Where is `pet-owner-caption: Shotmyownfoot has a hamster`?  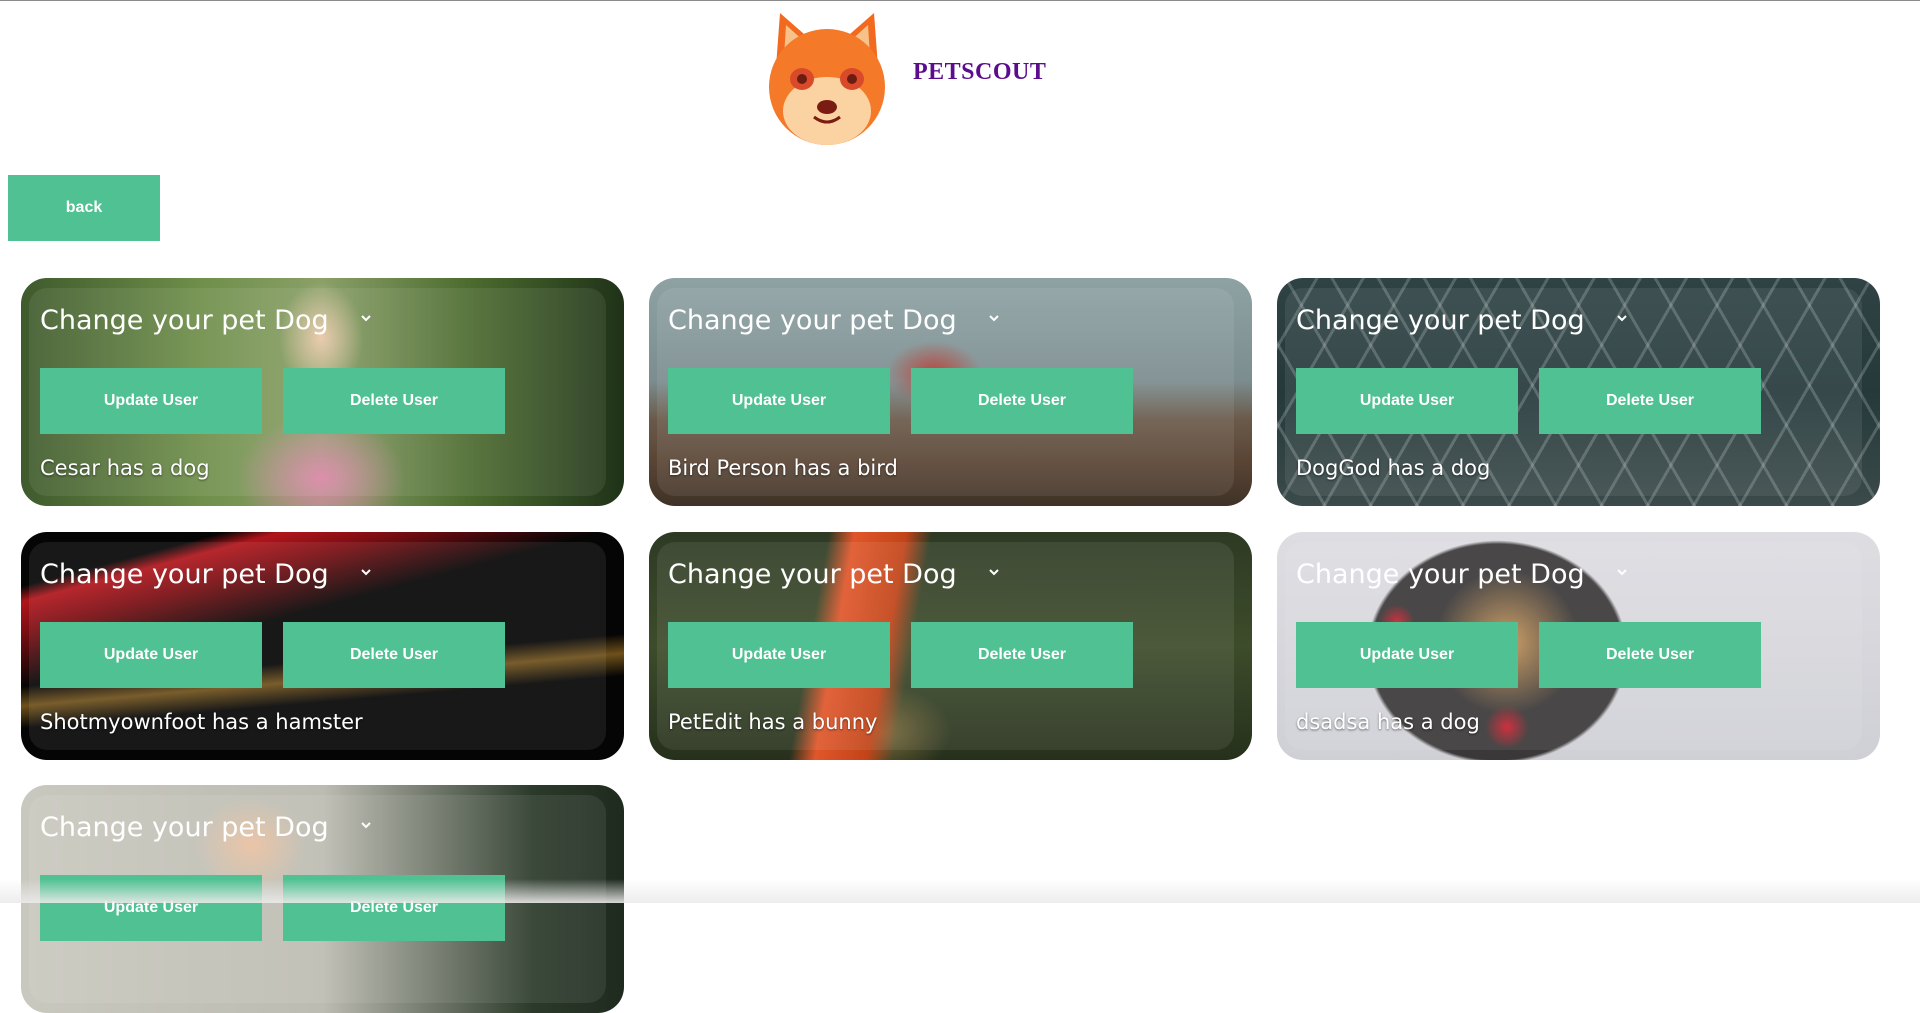 pet-owner-caption: Shotmyownfoot has a hamster is located at coordinates (201, 722).